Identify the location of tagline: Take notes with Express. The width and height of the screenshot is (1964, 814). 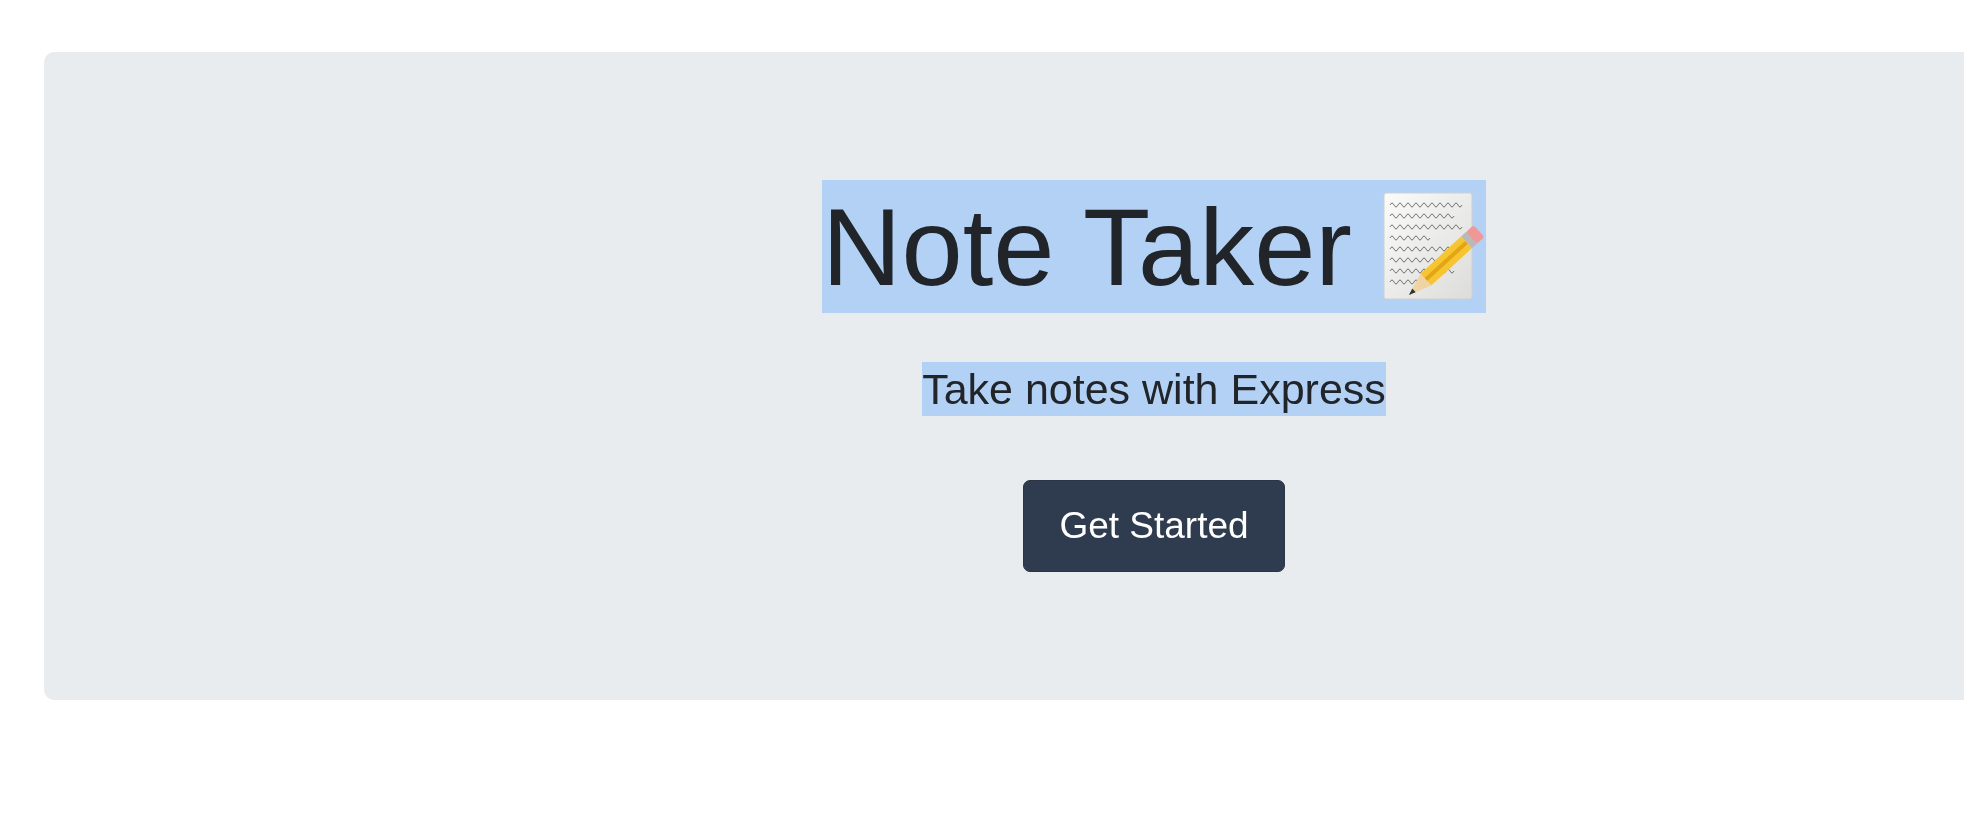
(1154, 389).